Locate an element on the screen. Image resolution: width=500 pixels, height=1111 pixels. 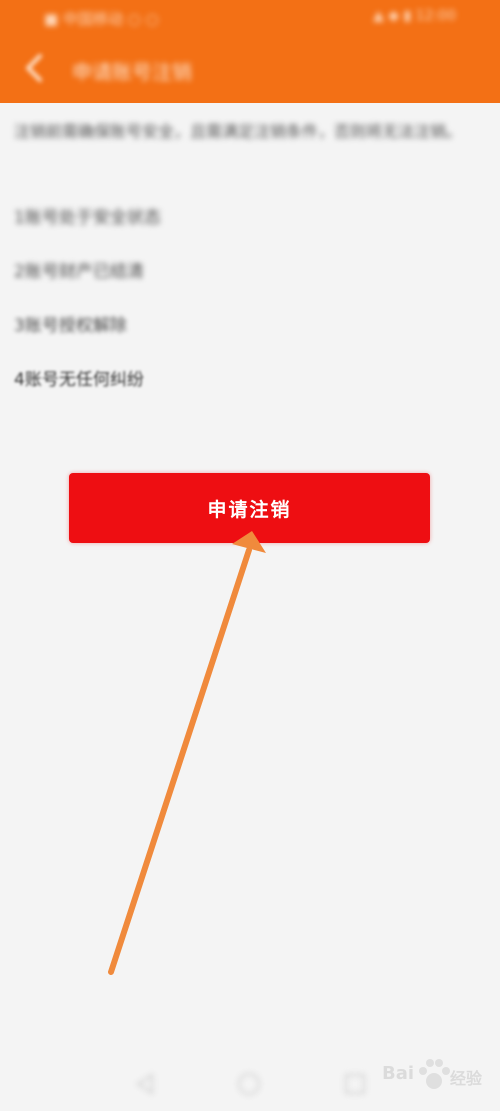
nav-home-button is located at coordinates (249, 1084).